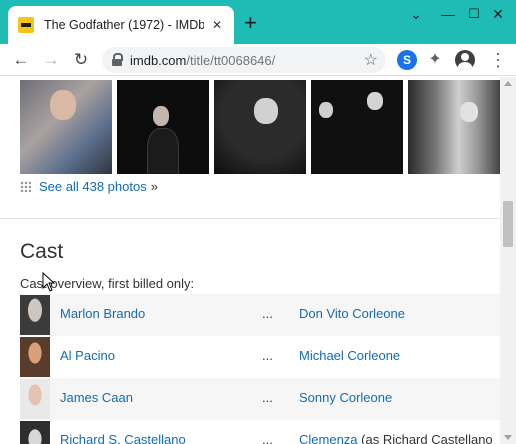  What do you see at coordinates (508, 437) in the screenshot?
I see `scroll-down-icon` at bounding box center [508, 437].